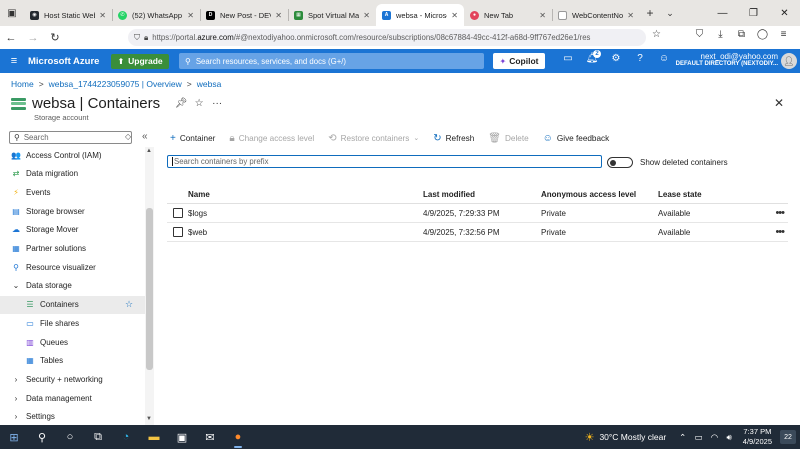  I want to click on sidebar-item-partner-solutions: ▦ Partner solutions, so click(72, 249).